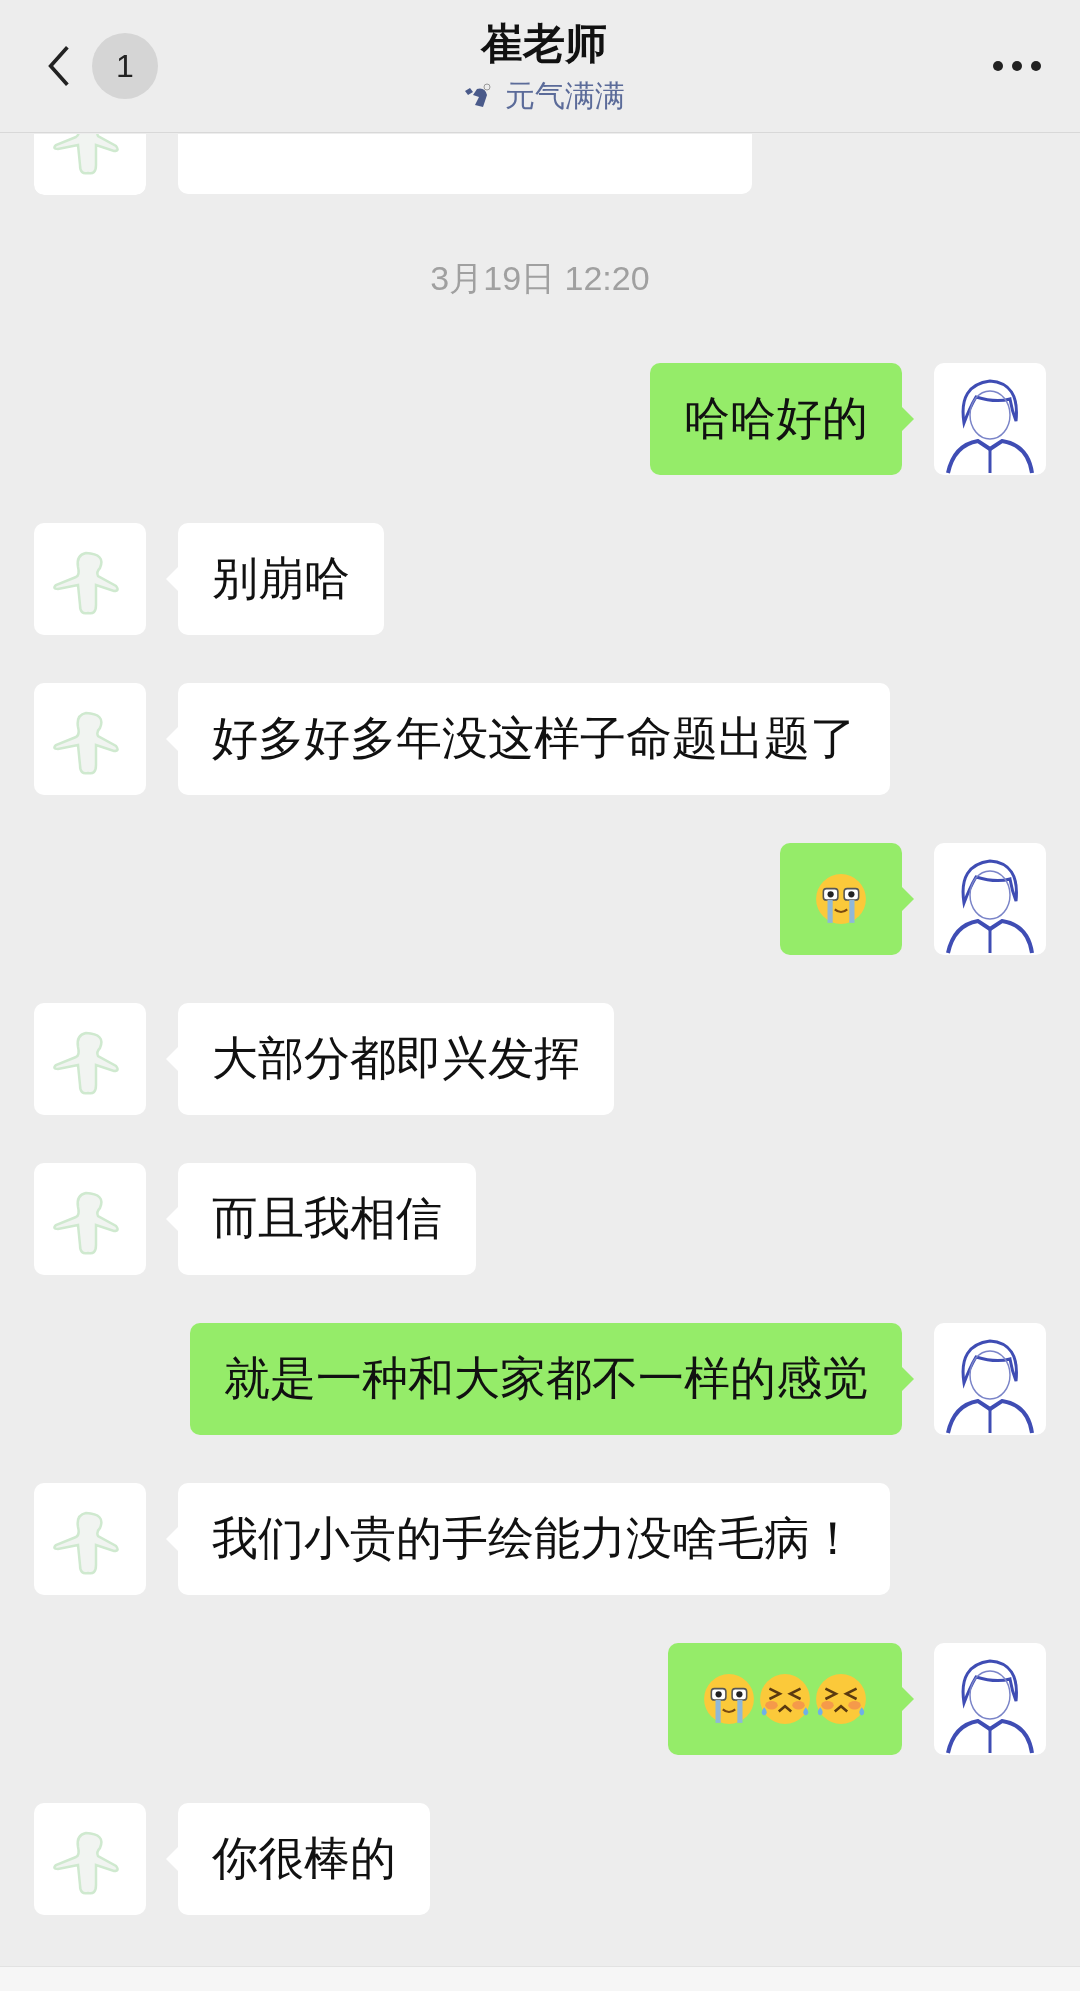 The height and width of the screenshot is (1991, 1080). Describe the element at coordinates (125, 66) in the screenshot. I see `unread-badge: 1` at that location.